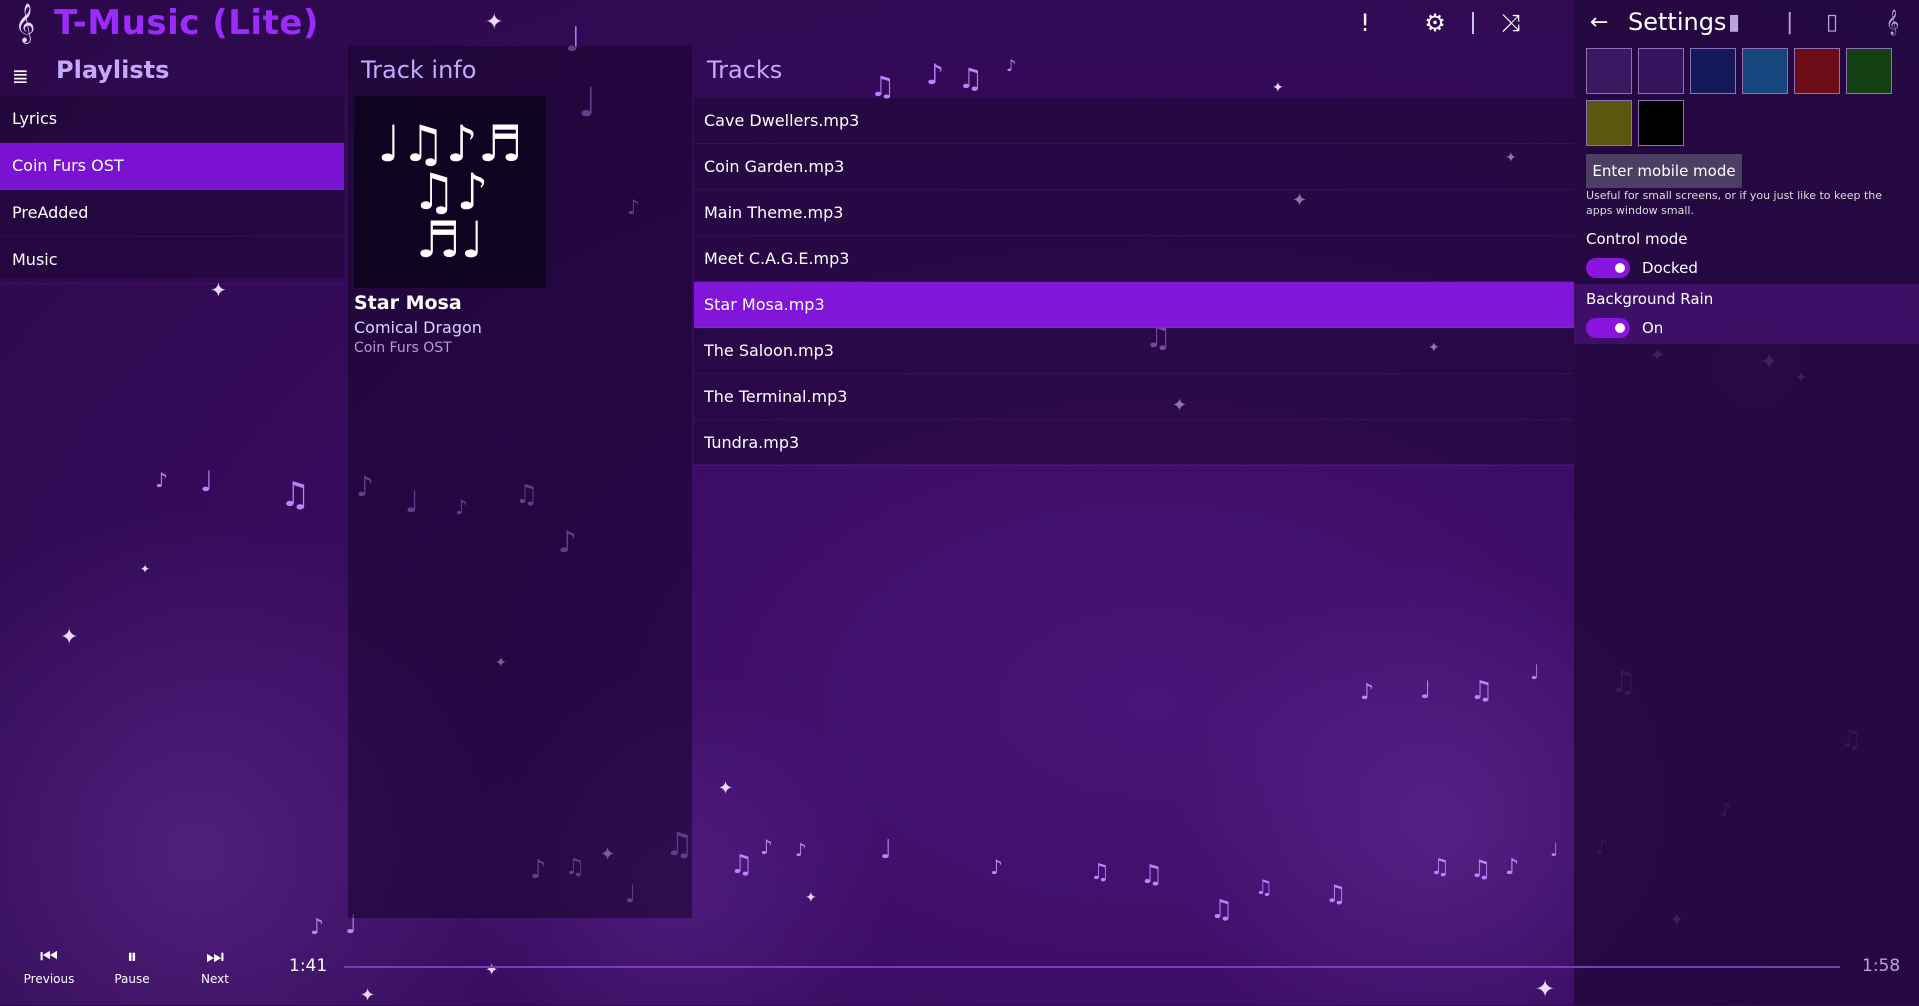  Describe the element at coordinates (49, 979) in the screenshot. I see `previous-label: Previous` at that location.